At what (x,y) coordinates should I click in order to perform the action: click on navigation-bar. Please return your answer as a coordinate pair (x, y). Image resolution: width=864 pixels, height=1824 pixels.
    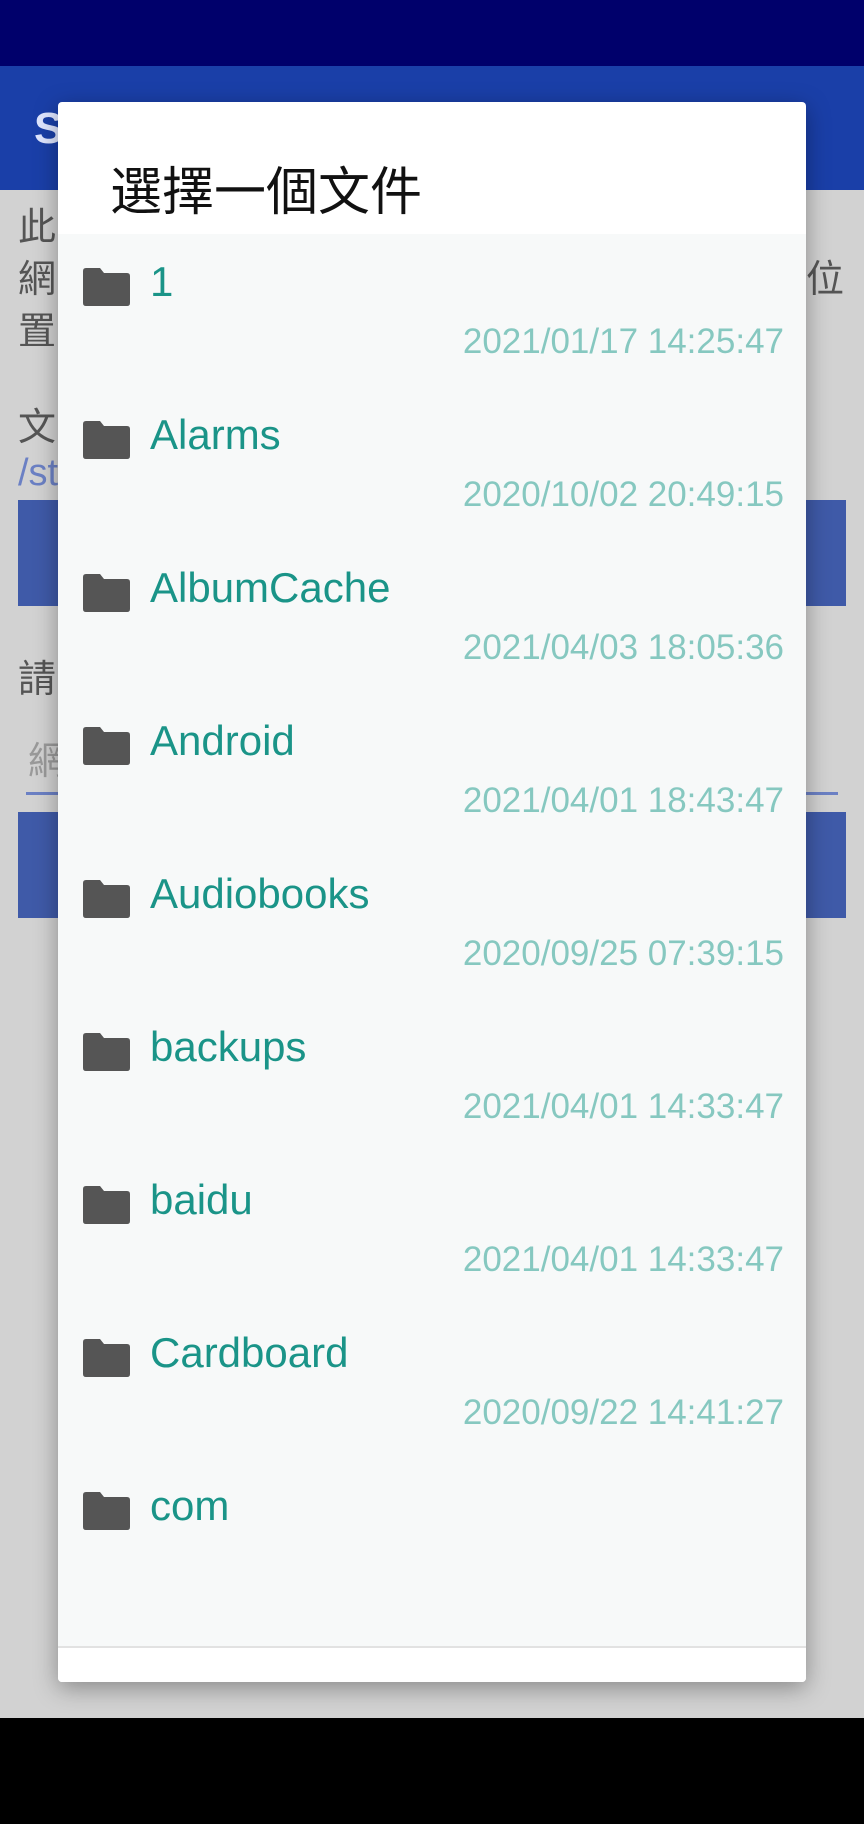
    Looking at the image, I should click on (432, 1771).